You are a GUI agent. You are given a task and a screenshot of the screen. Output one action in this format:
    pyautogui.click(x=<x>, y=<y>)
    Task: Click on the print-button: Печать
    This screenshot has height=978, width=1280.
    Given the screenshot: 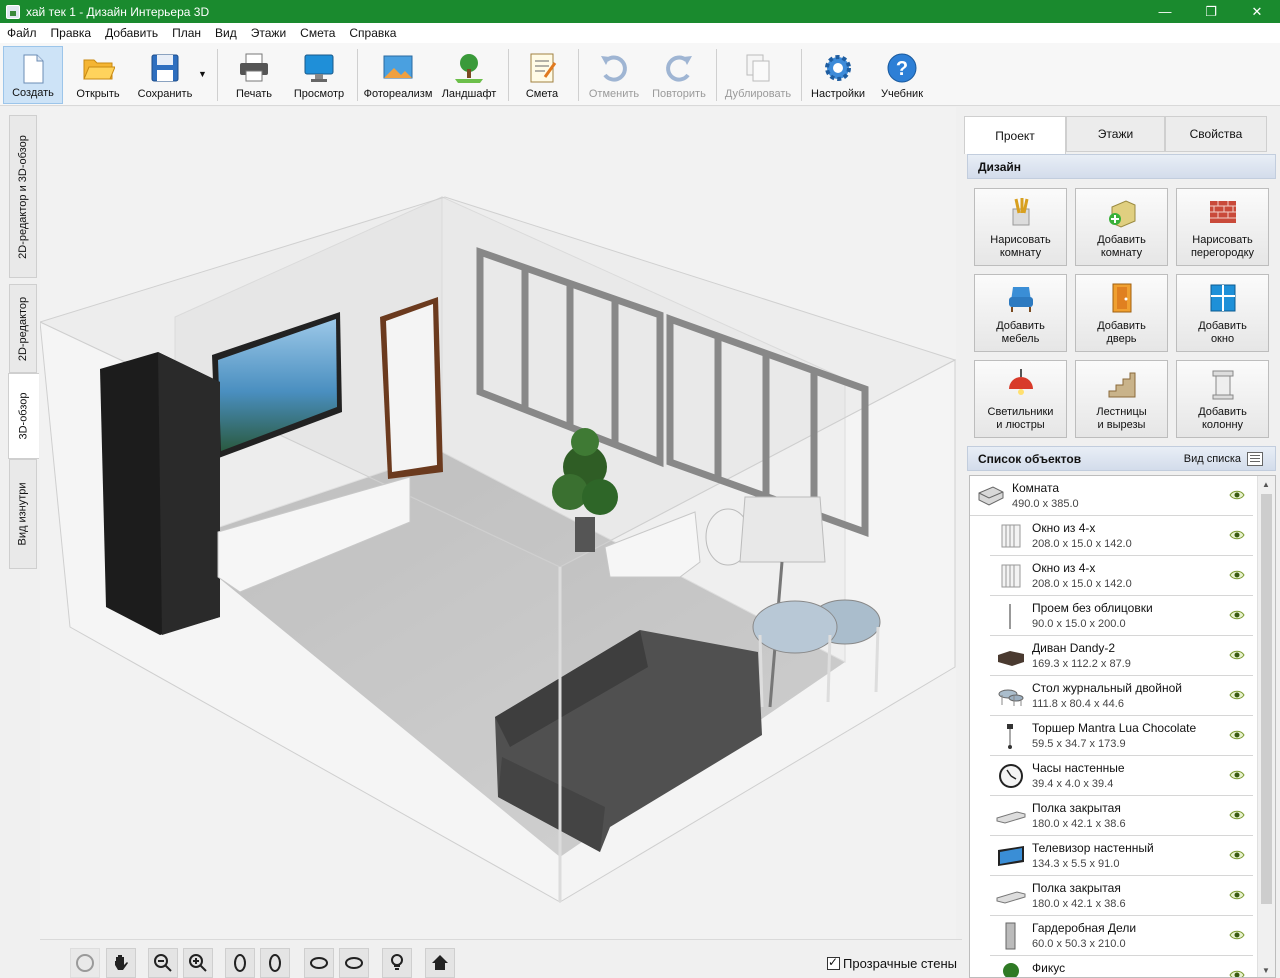 What is the action you would take?
    pyautogui.click(x=254, y=75)
    